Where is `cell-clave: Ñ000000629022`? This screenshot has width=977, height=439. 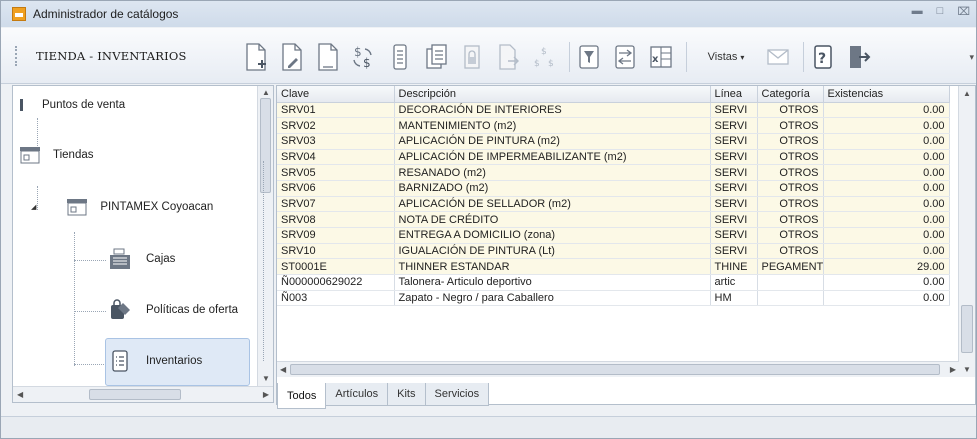
cell-clave: Ñ000000629022 is located at coordinates (336, 282).